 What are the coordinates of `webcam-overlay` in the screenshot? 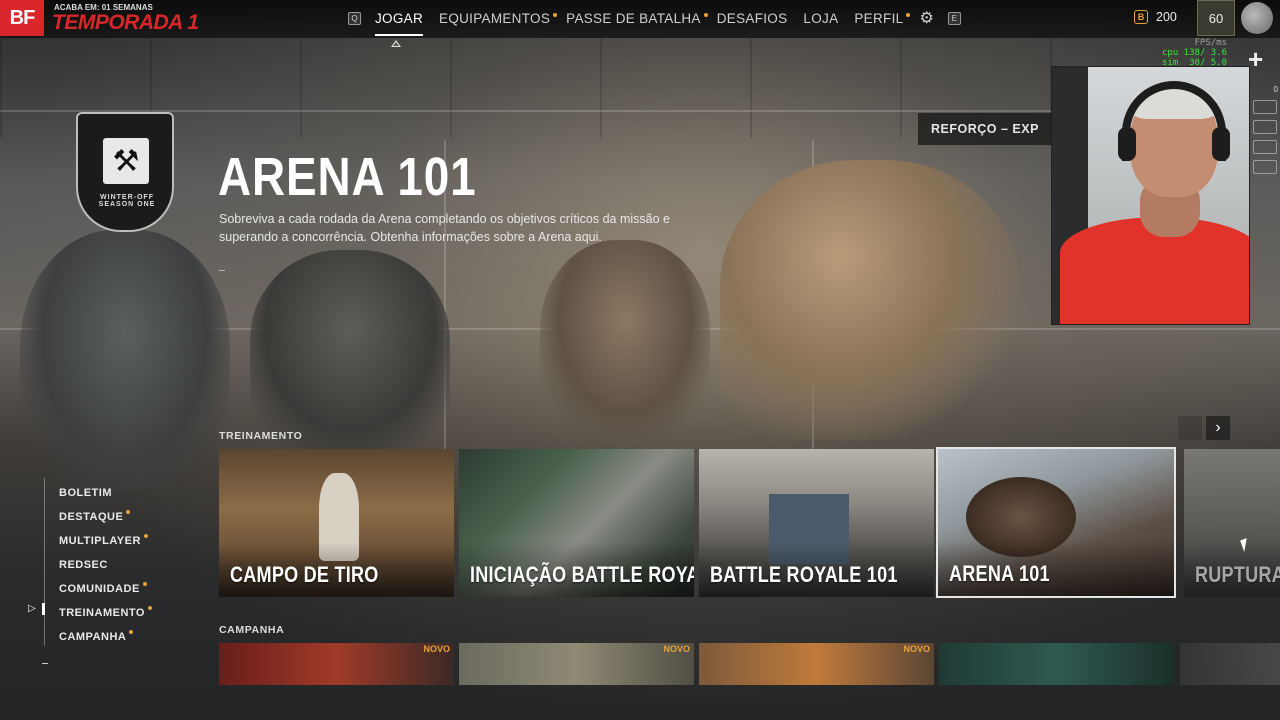 It's located at (1150, 195).